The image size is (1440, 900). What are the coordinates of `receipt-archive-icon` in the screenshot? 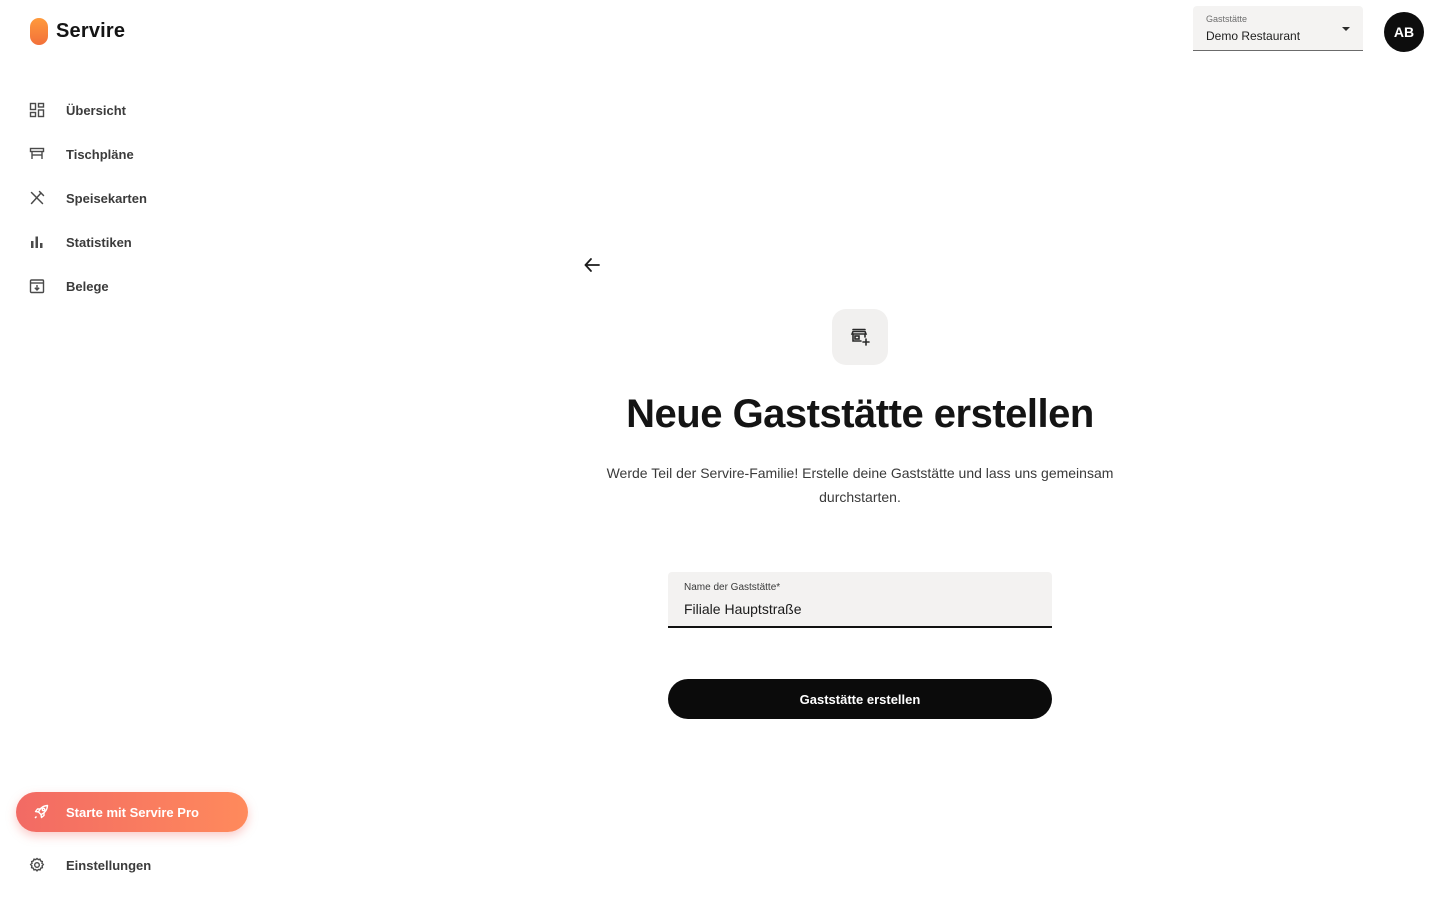 It's located at (37, 286).